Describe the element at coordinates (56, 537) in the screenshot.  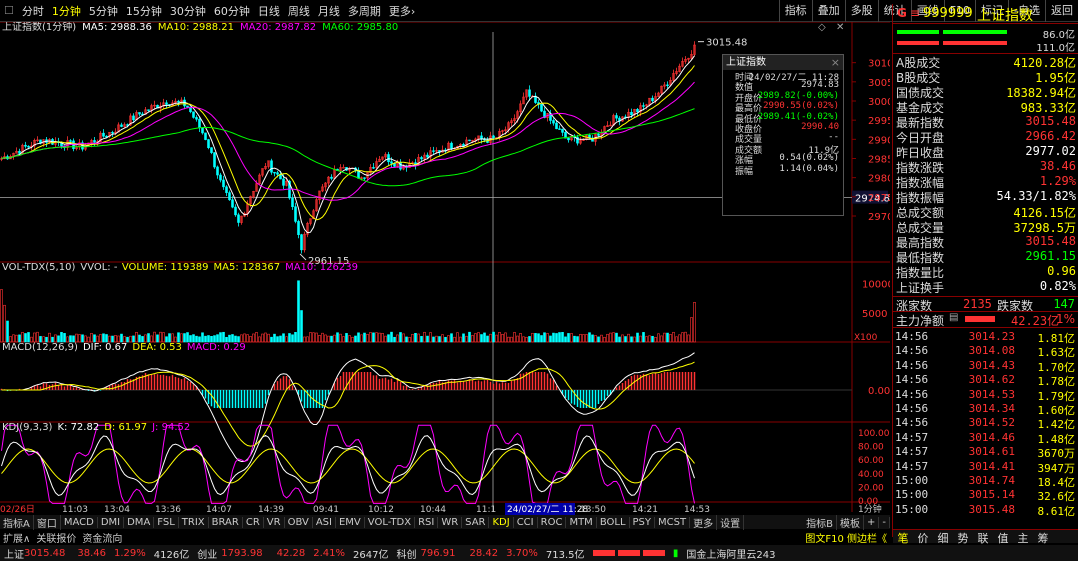
I see `sub-tab: 关联报价` at that location.